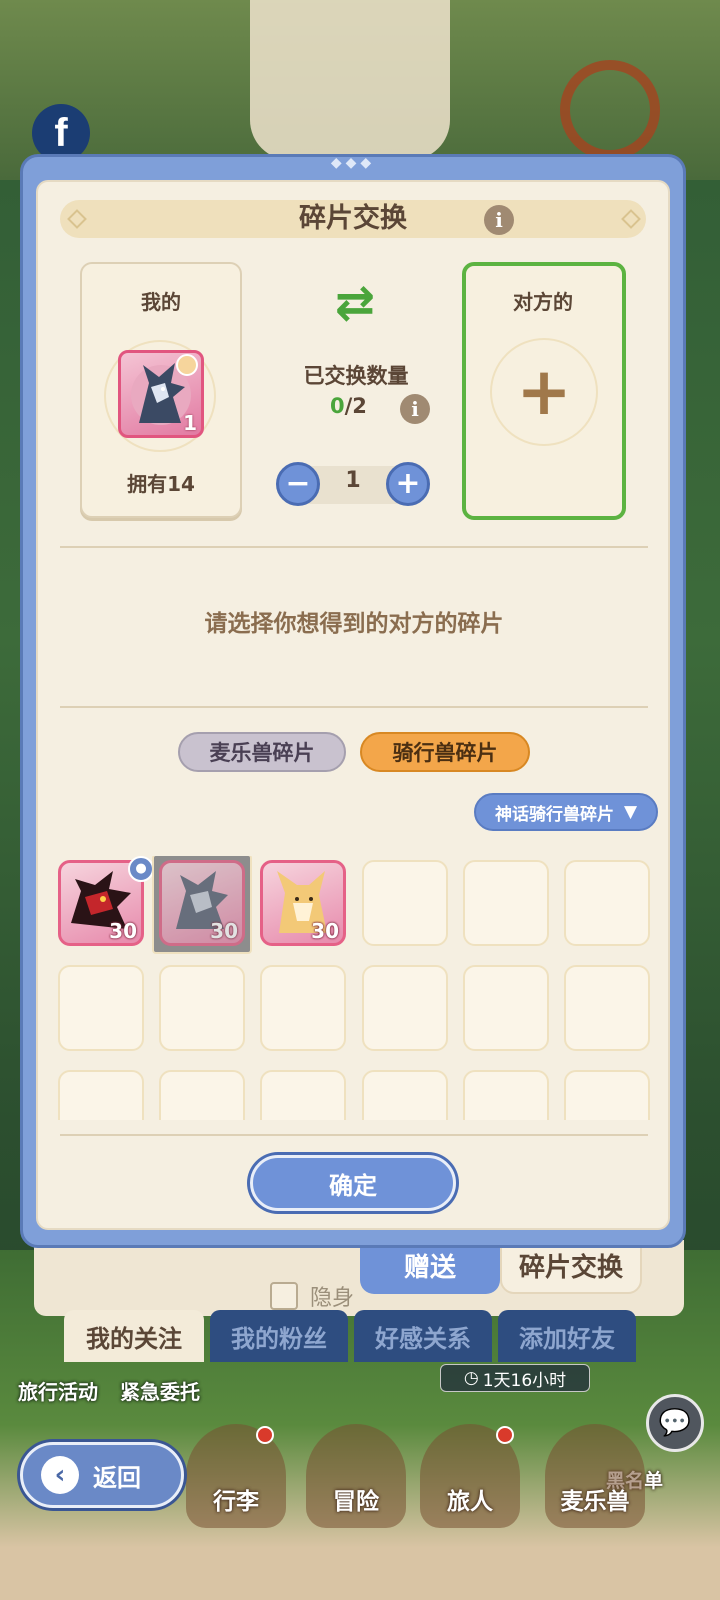 The width and height of the screenshot is (720, 1600). I want to click on hide-label: 隐身, so click(332, 1298).